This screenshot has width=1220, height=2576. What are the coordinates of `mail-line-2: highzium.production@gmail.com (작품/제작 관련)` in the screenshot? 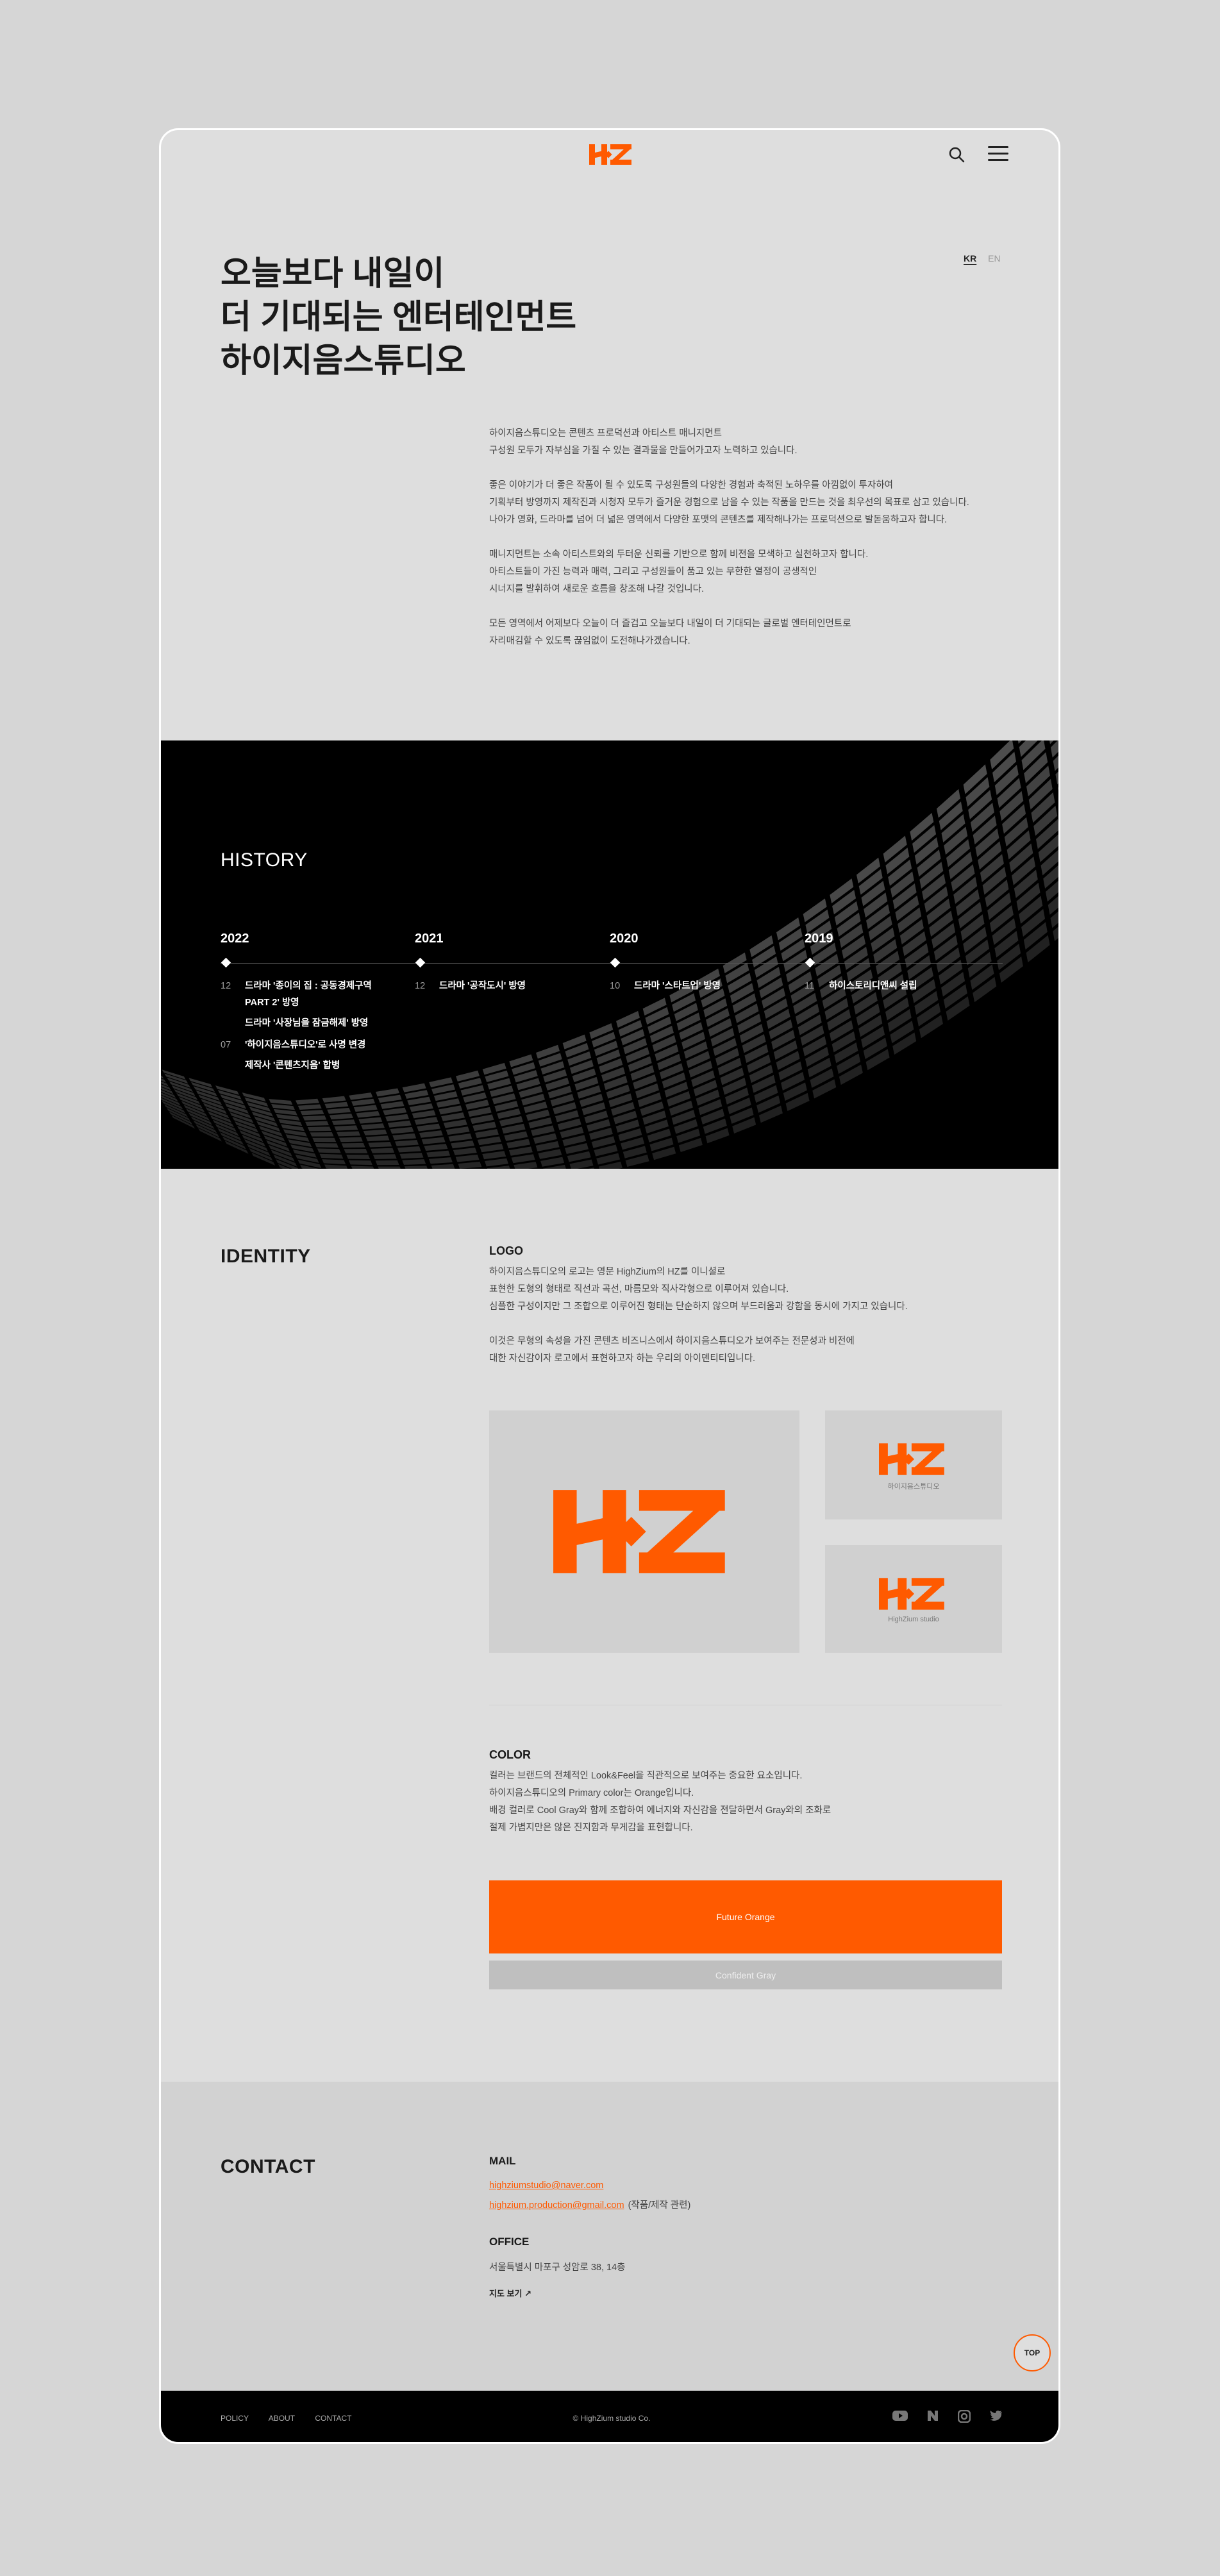 It's located at (589, 2204).